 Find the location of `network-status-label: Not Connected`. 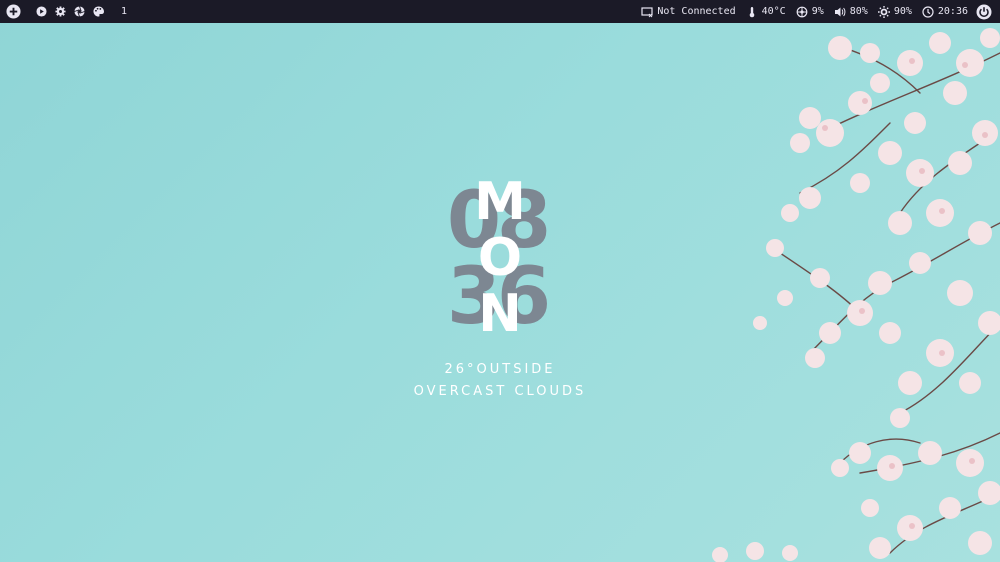

network-status-label: Not Connected is located at coordinates (696, 11).